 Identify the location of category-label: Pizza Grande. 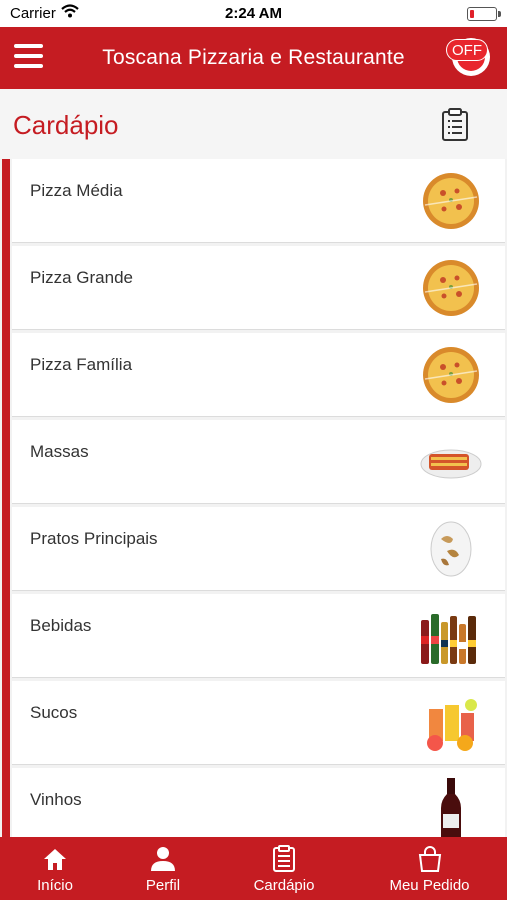
(81, 277).